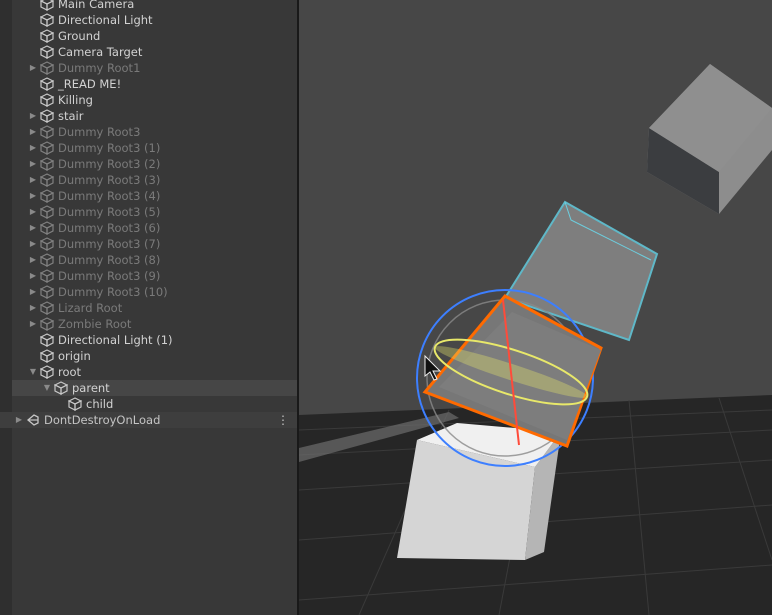 Image resolution: width=772 pixels, height=615 pixels. Describe the element at coordinates (154, 84) in the screenshot. I see `hierarchy-item-read-me: _READ ME!` at that location.